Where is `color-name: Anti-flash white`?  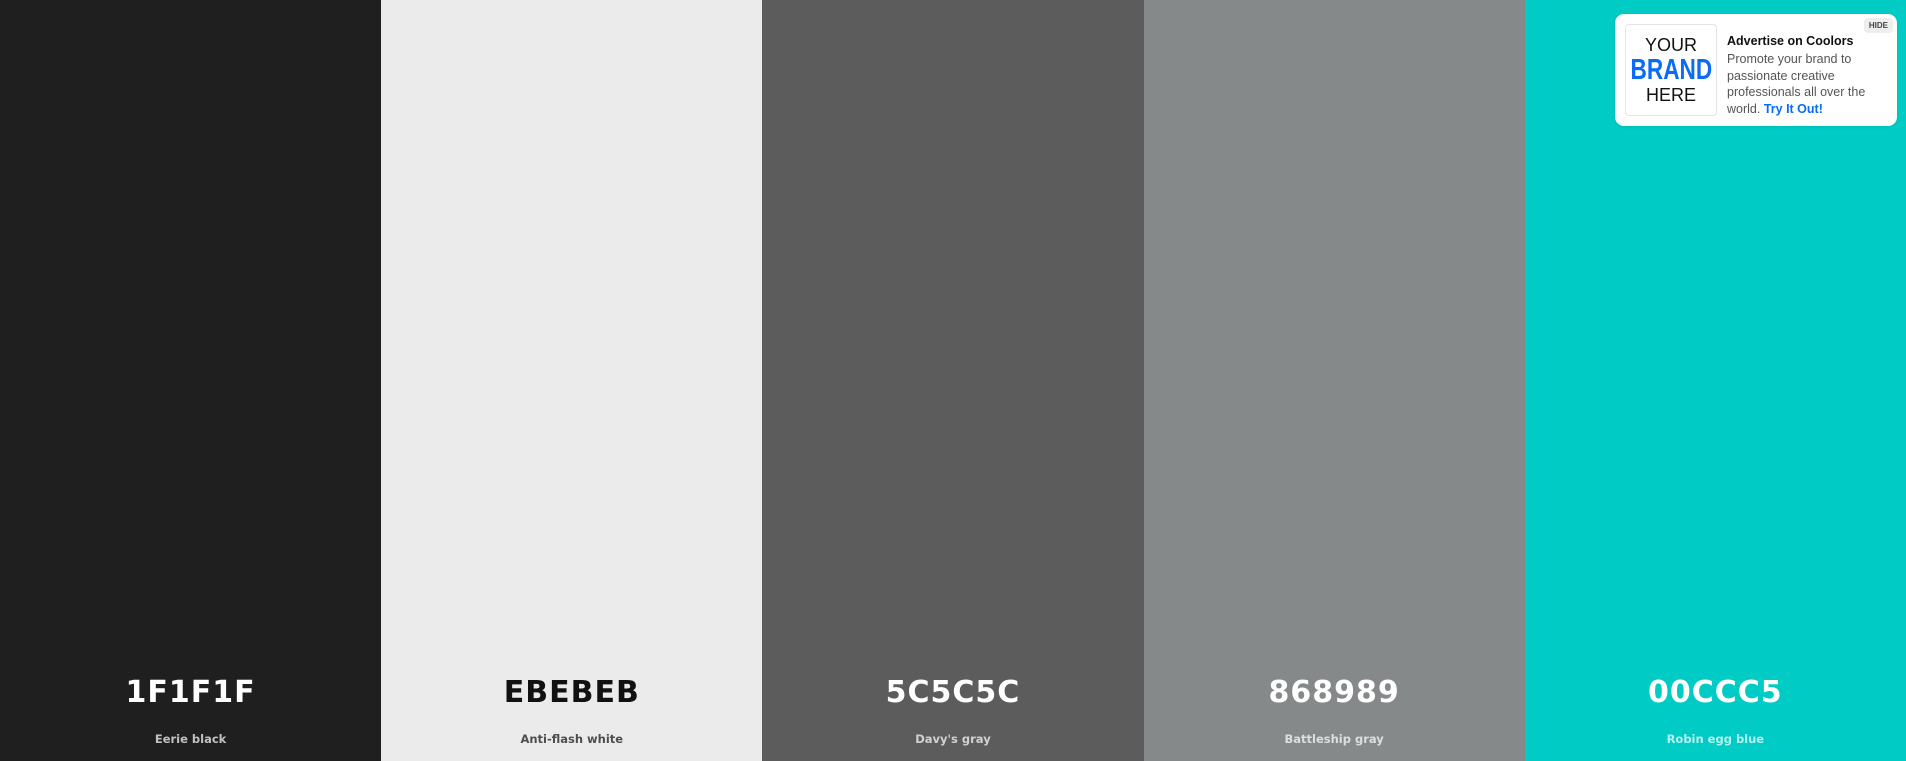
color-name: Anti-flash white is located at coordinates (571, 739).